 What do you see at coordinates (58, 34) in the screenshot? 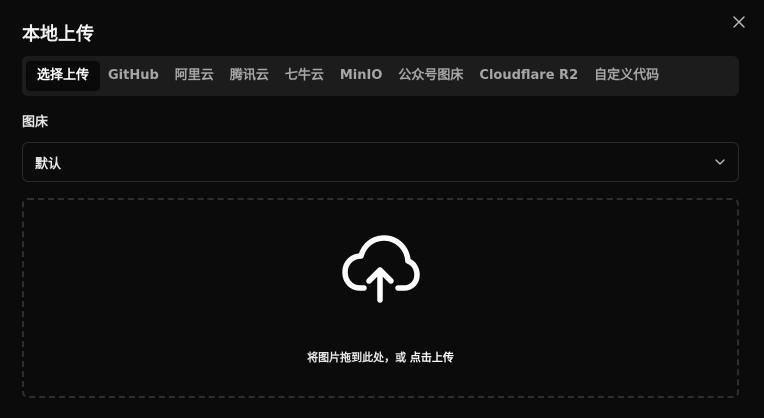
I see `dialog-title: 本地上传` at bounding box center [58, 34].